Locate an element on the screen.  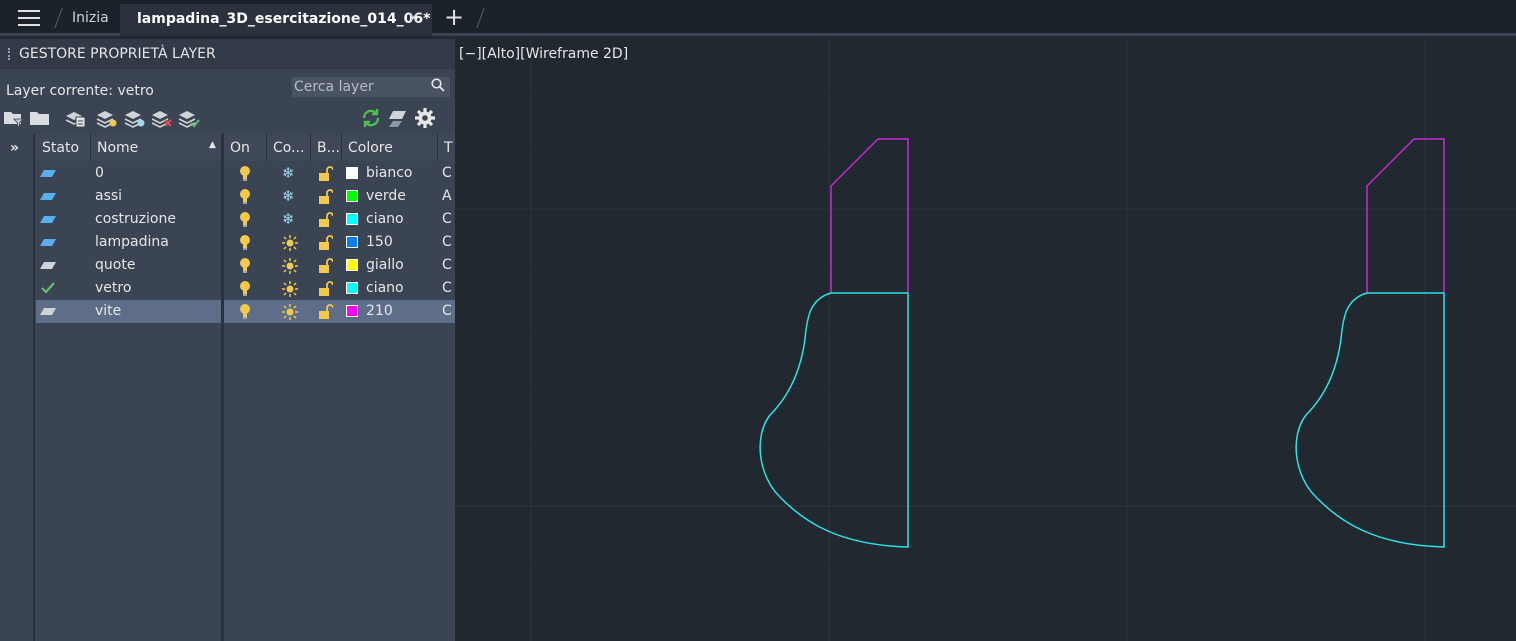
panel-title-bar: GESTORE PROPRIETÀ LAYER is located at coordinates (227, 54).